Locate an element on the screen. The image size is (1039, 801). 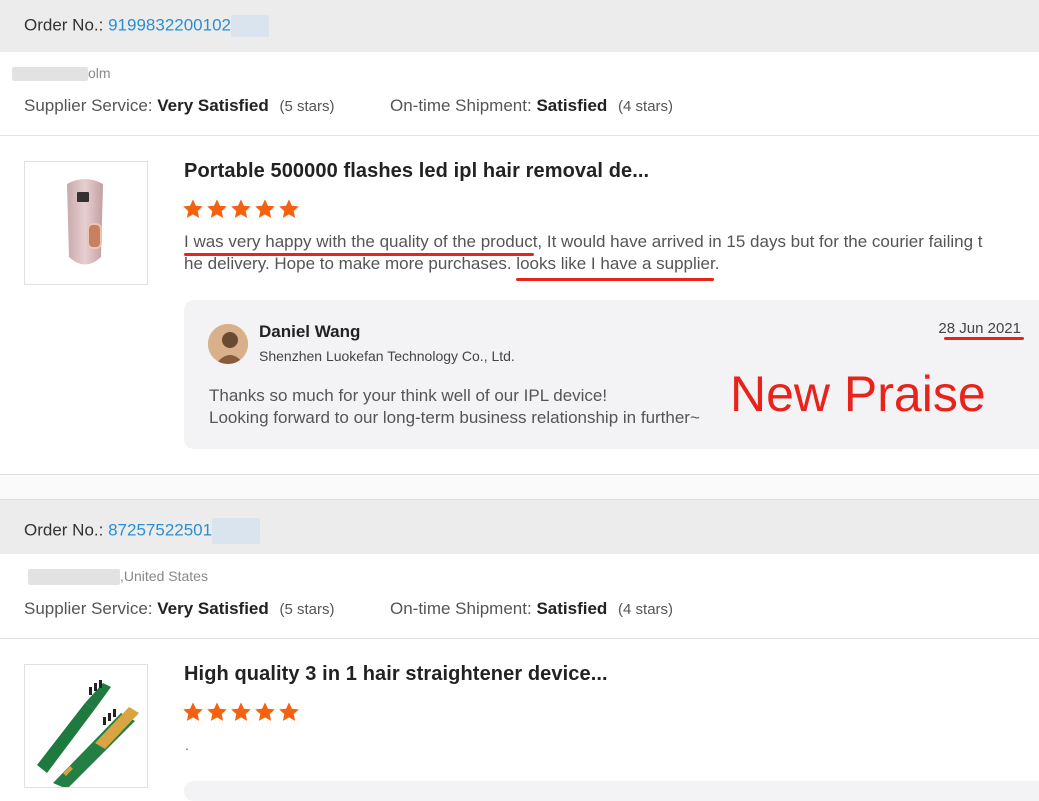
avatar is located at coordinates (228, 344).